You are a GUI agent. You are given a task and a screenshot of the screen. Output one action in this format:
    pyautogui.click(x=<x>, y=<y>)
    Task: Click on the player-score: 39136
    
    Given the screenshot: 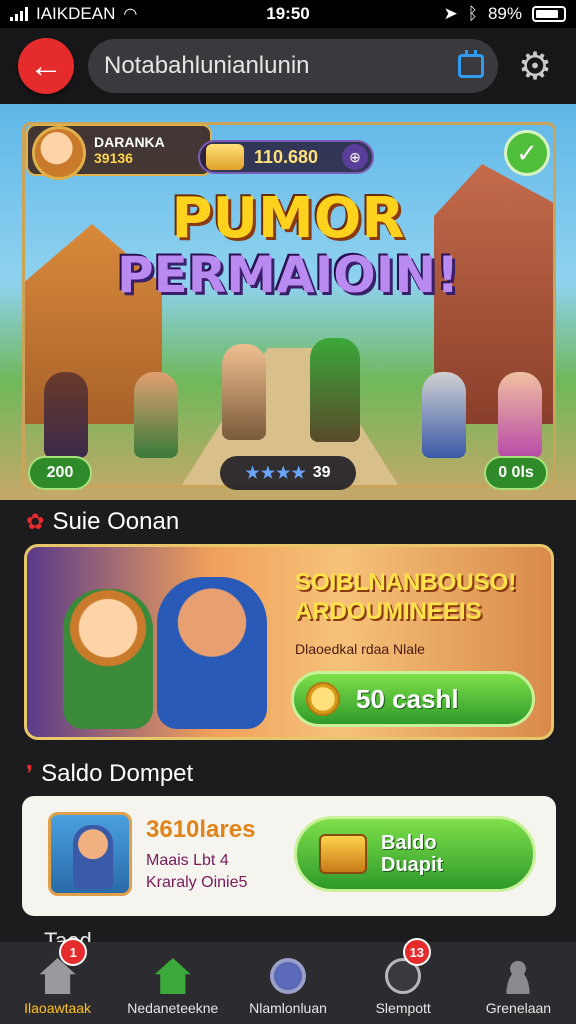 What is the action you would take?
    pyautogui.click(x=113, y=158)
    